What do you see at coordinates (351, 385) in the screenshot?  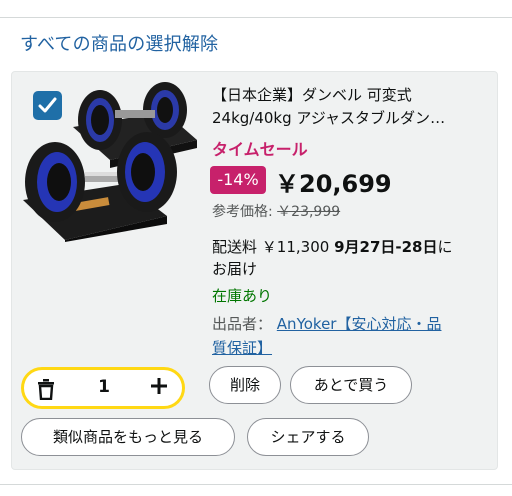 I see `save-for-later-button: あとで買う` at bounding box center [351, 385].